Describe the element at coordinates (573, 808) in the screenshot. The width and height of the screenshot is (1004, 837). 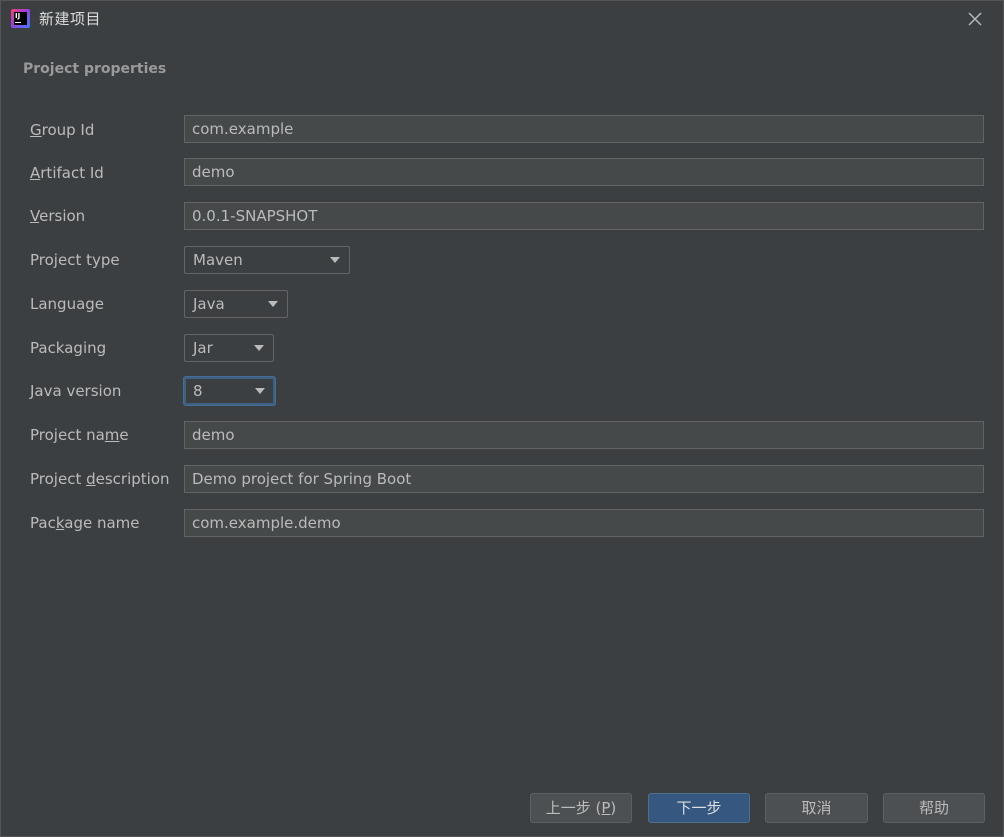
I see `previous-button-pre: 上一步 (` at that location.